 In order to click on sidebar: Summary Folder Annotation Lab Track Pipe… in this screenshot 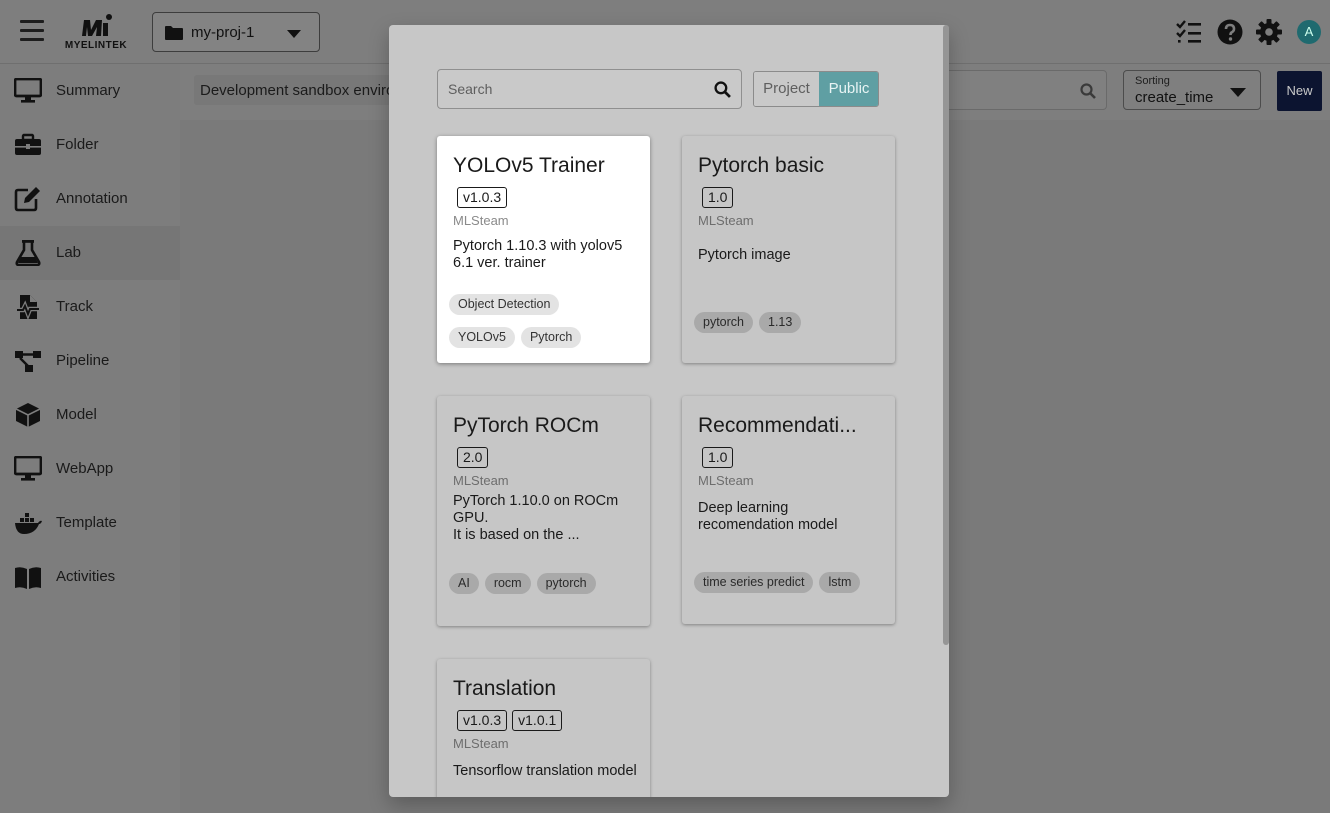, I will do `click(90, 438)`.